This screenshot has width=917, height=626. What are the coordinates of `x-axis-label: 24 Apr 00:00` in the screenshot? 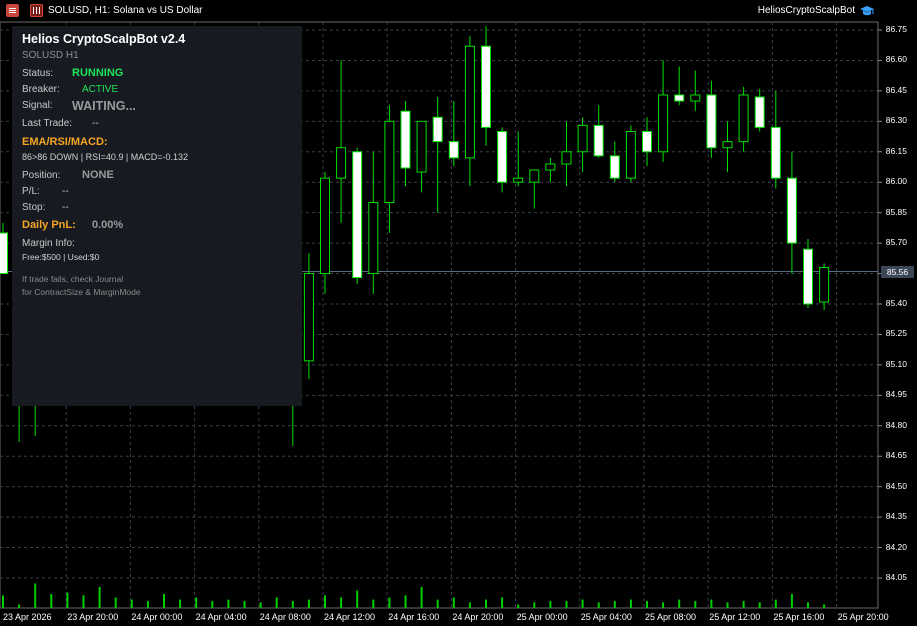 It's located at (157, 617).